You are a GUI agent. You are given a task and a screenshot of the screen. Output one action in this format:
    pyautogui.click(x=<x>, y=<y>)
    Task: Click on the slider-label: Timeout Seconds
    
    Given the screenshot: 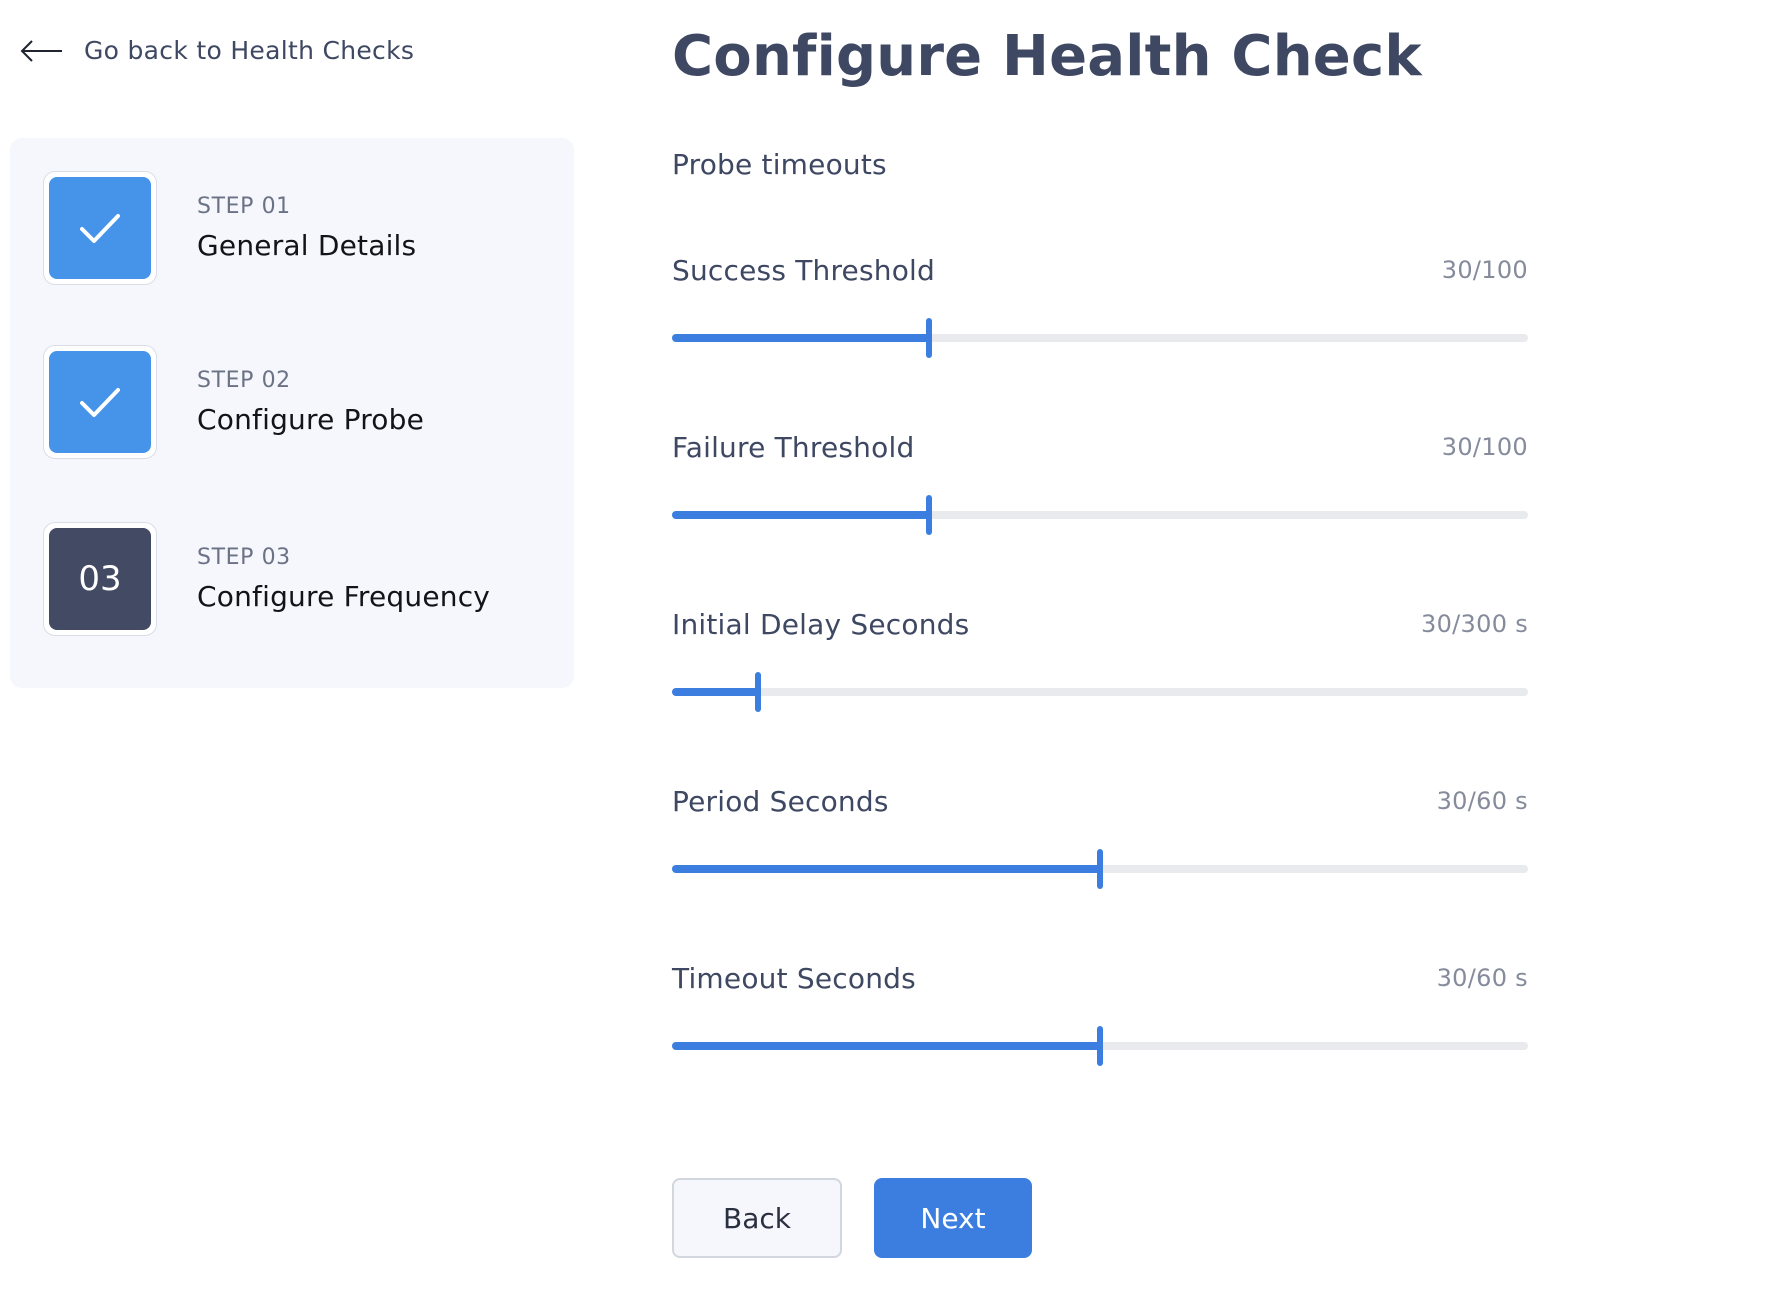 What is the action you would take?
    pyautogui.click(x=794, y=978)
    